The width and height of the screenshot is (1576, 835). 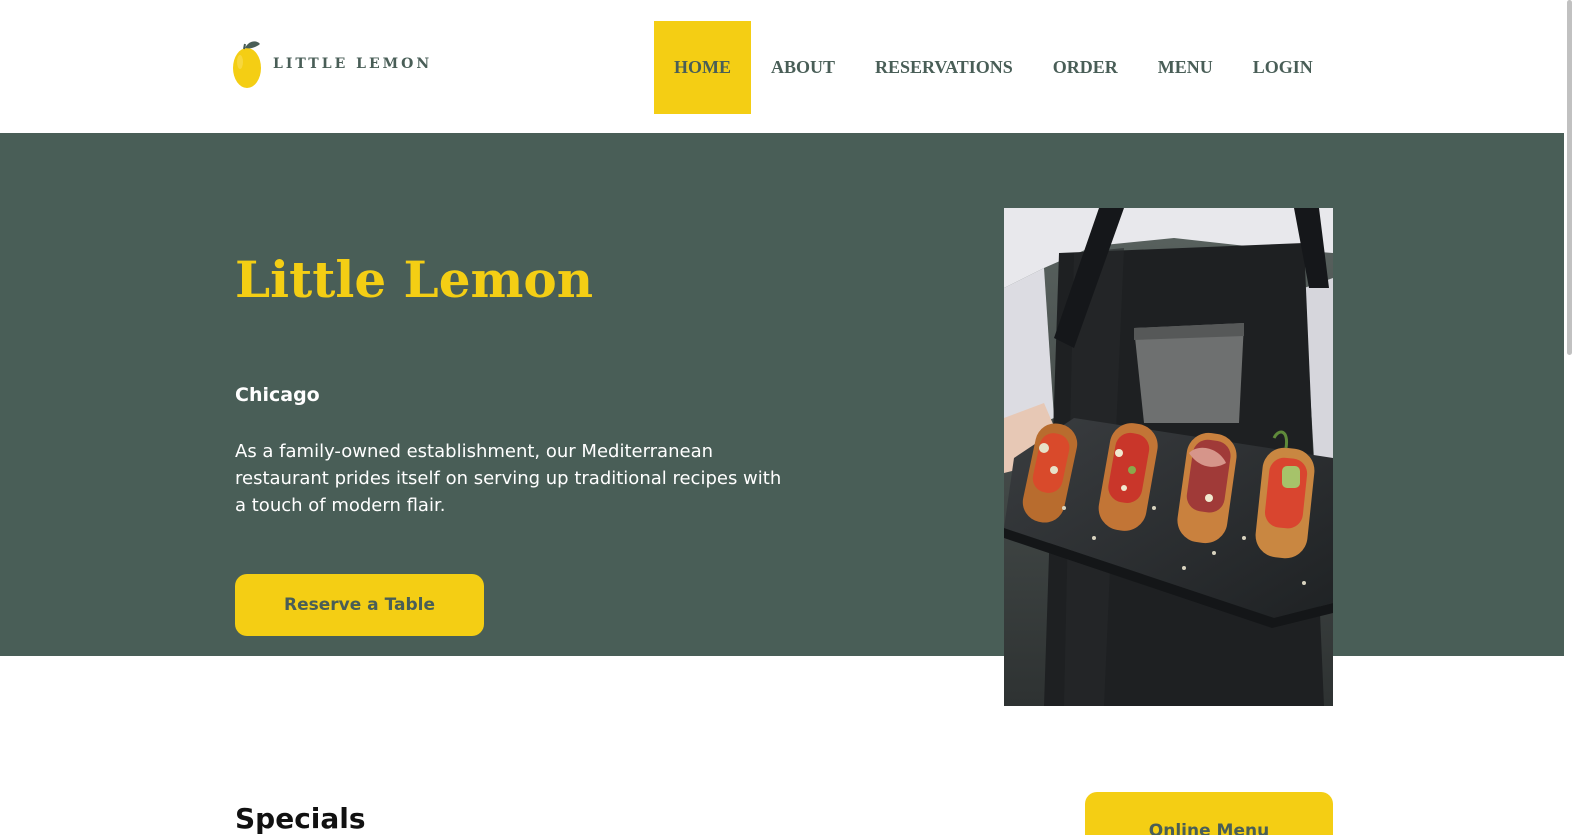 What do you see at coordinates (277, 395) in the screenshot?
I see `hero-city: Chicago` at bounding box center [277, 395].